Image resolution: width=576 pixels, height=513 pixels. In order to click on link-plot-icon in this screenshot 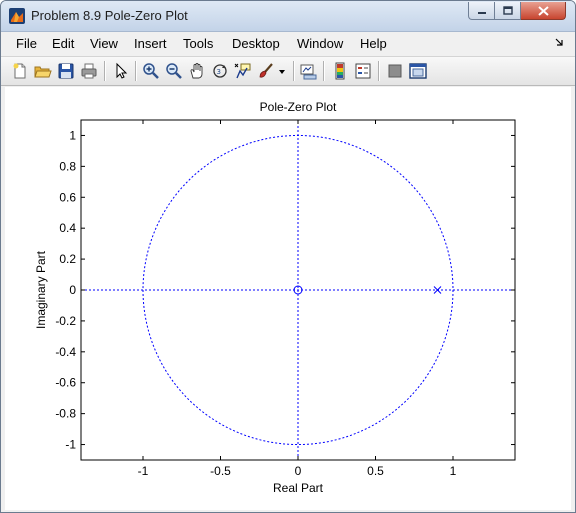, I will do `click(308, 71)`.